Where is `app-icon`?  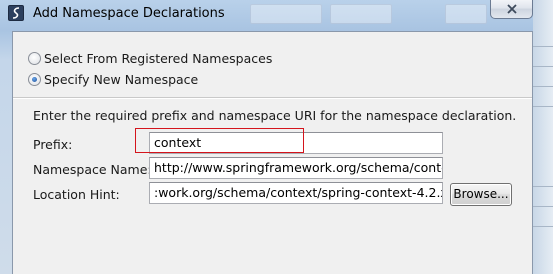 app-icon is located at coordinates (16, 13).